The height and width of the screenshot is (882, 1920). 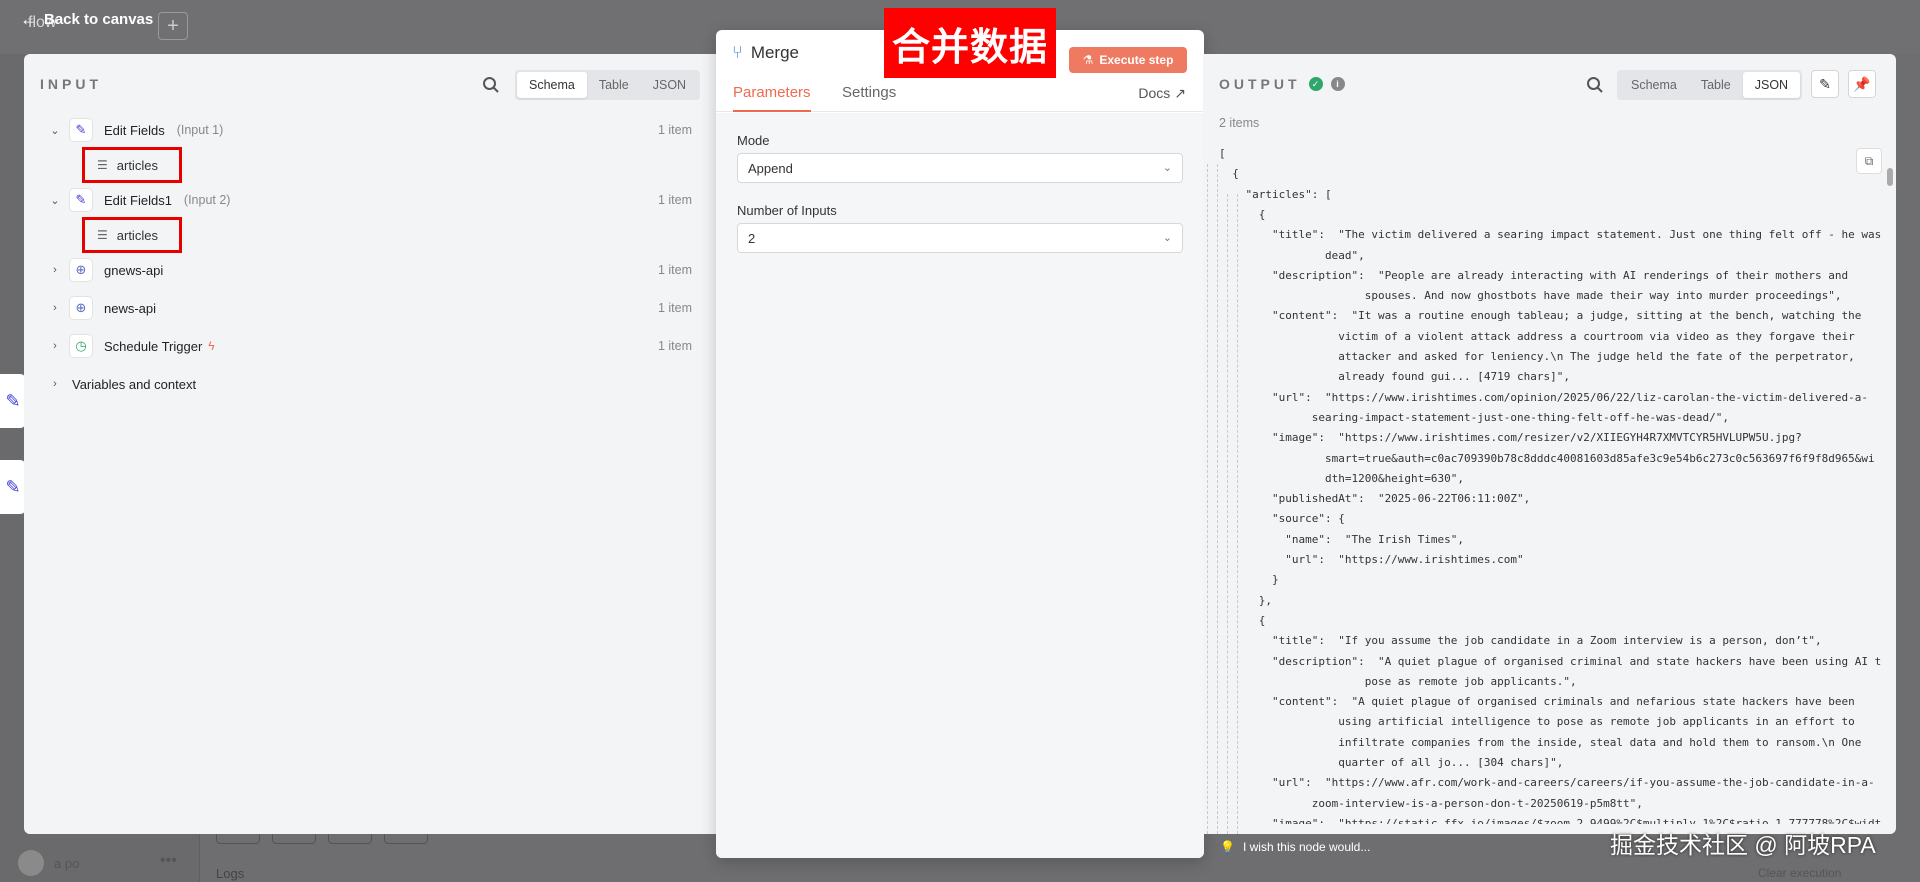 What do you see at coordinates (134, 270) in the screenshot?
I see `node-label: gnews-api` at bounding box center [134, 270].